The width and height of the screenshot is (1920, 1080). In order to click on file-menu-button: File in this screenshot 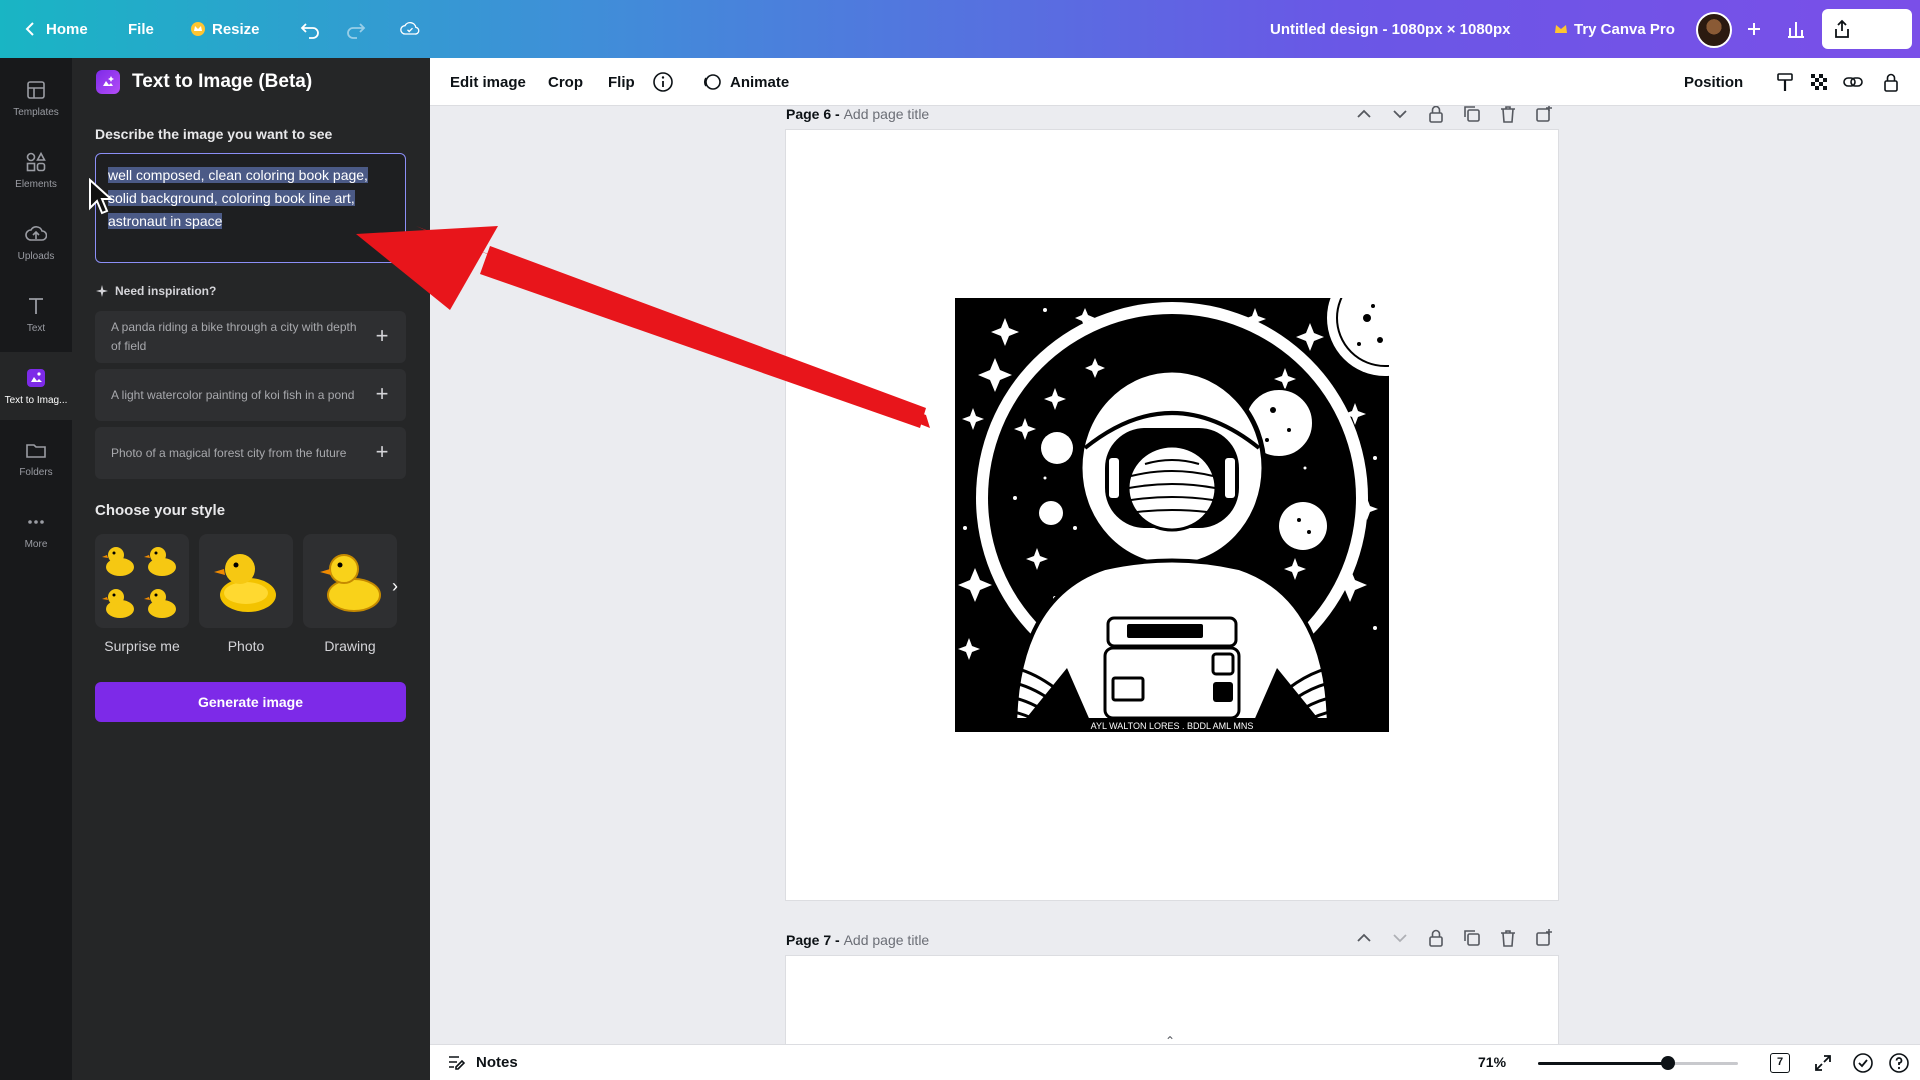, I will do `click(141, 29)`.